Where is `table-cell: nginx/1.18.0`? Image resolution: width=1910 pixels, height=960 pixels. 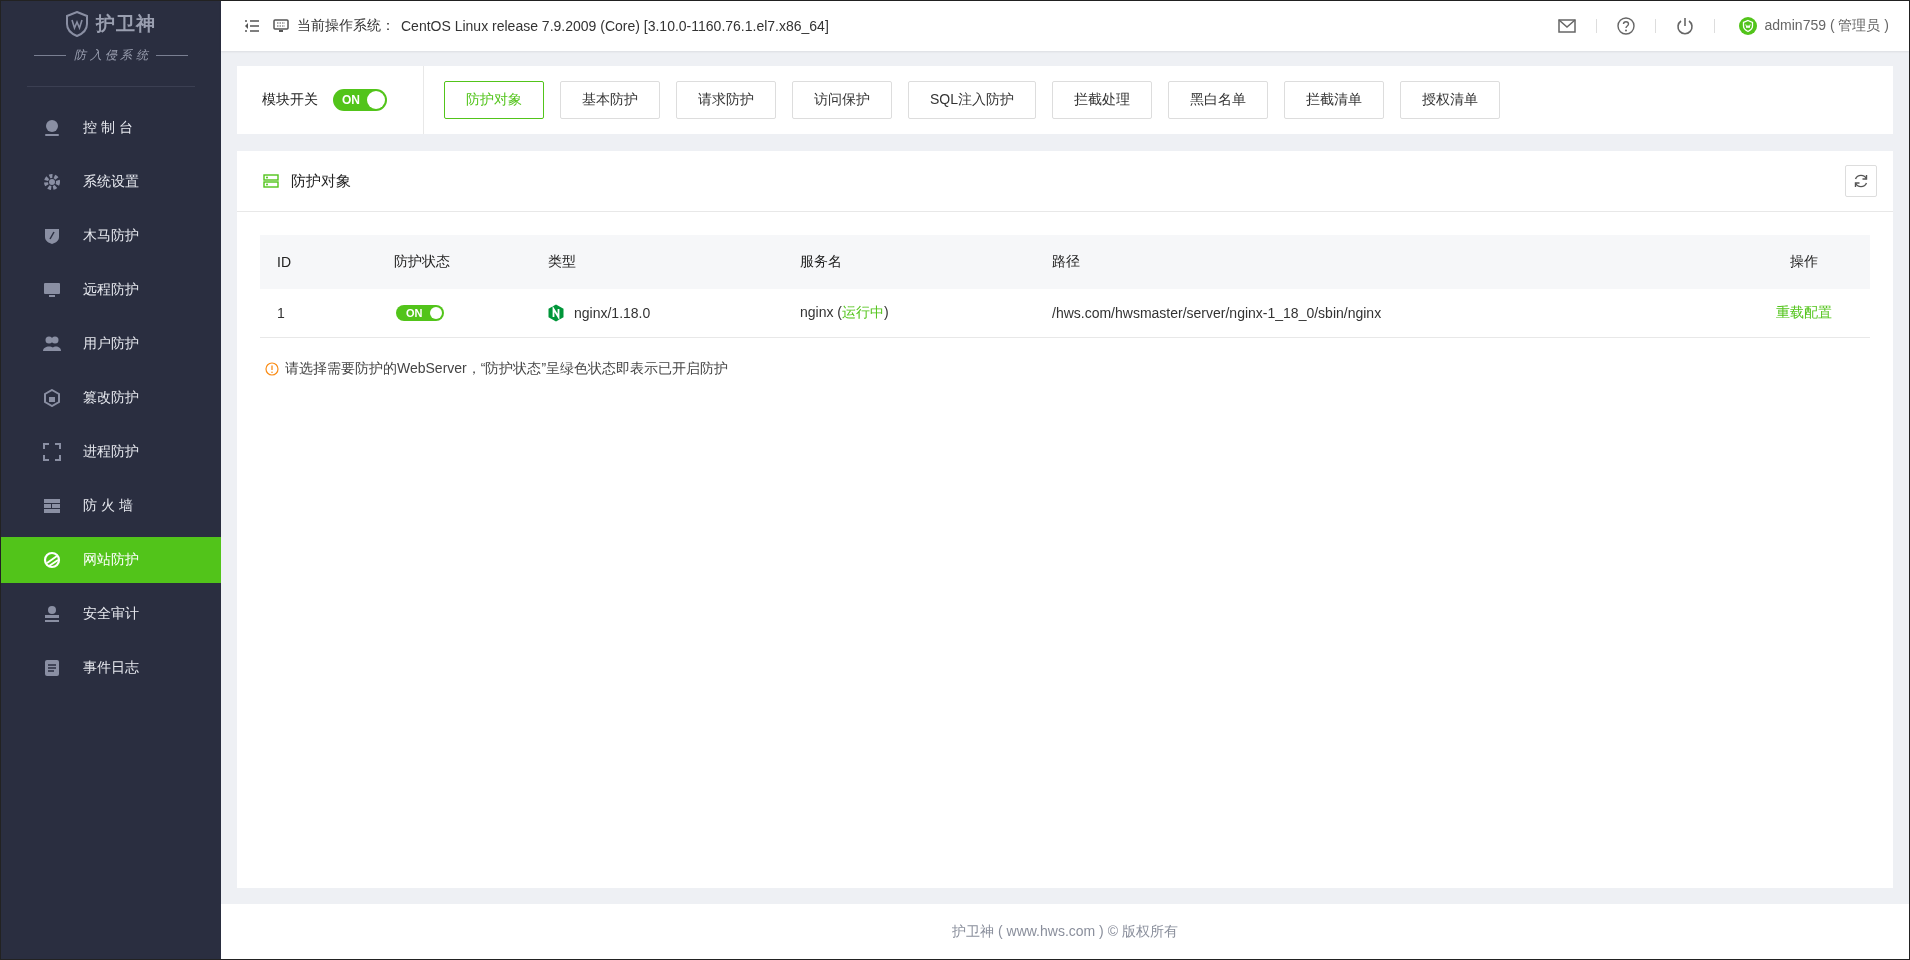 table-cell: nginx/1.18.0 is located at coordinates (612, 312).